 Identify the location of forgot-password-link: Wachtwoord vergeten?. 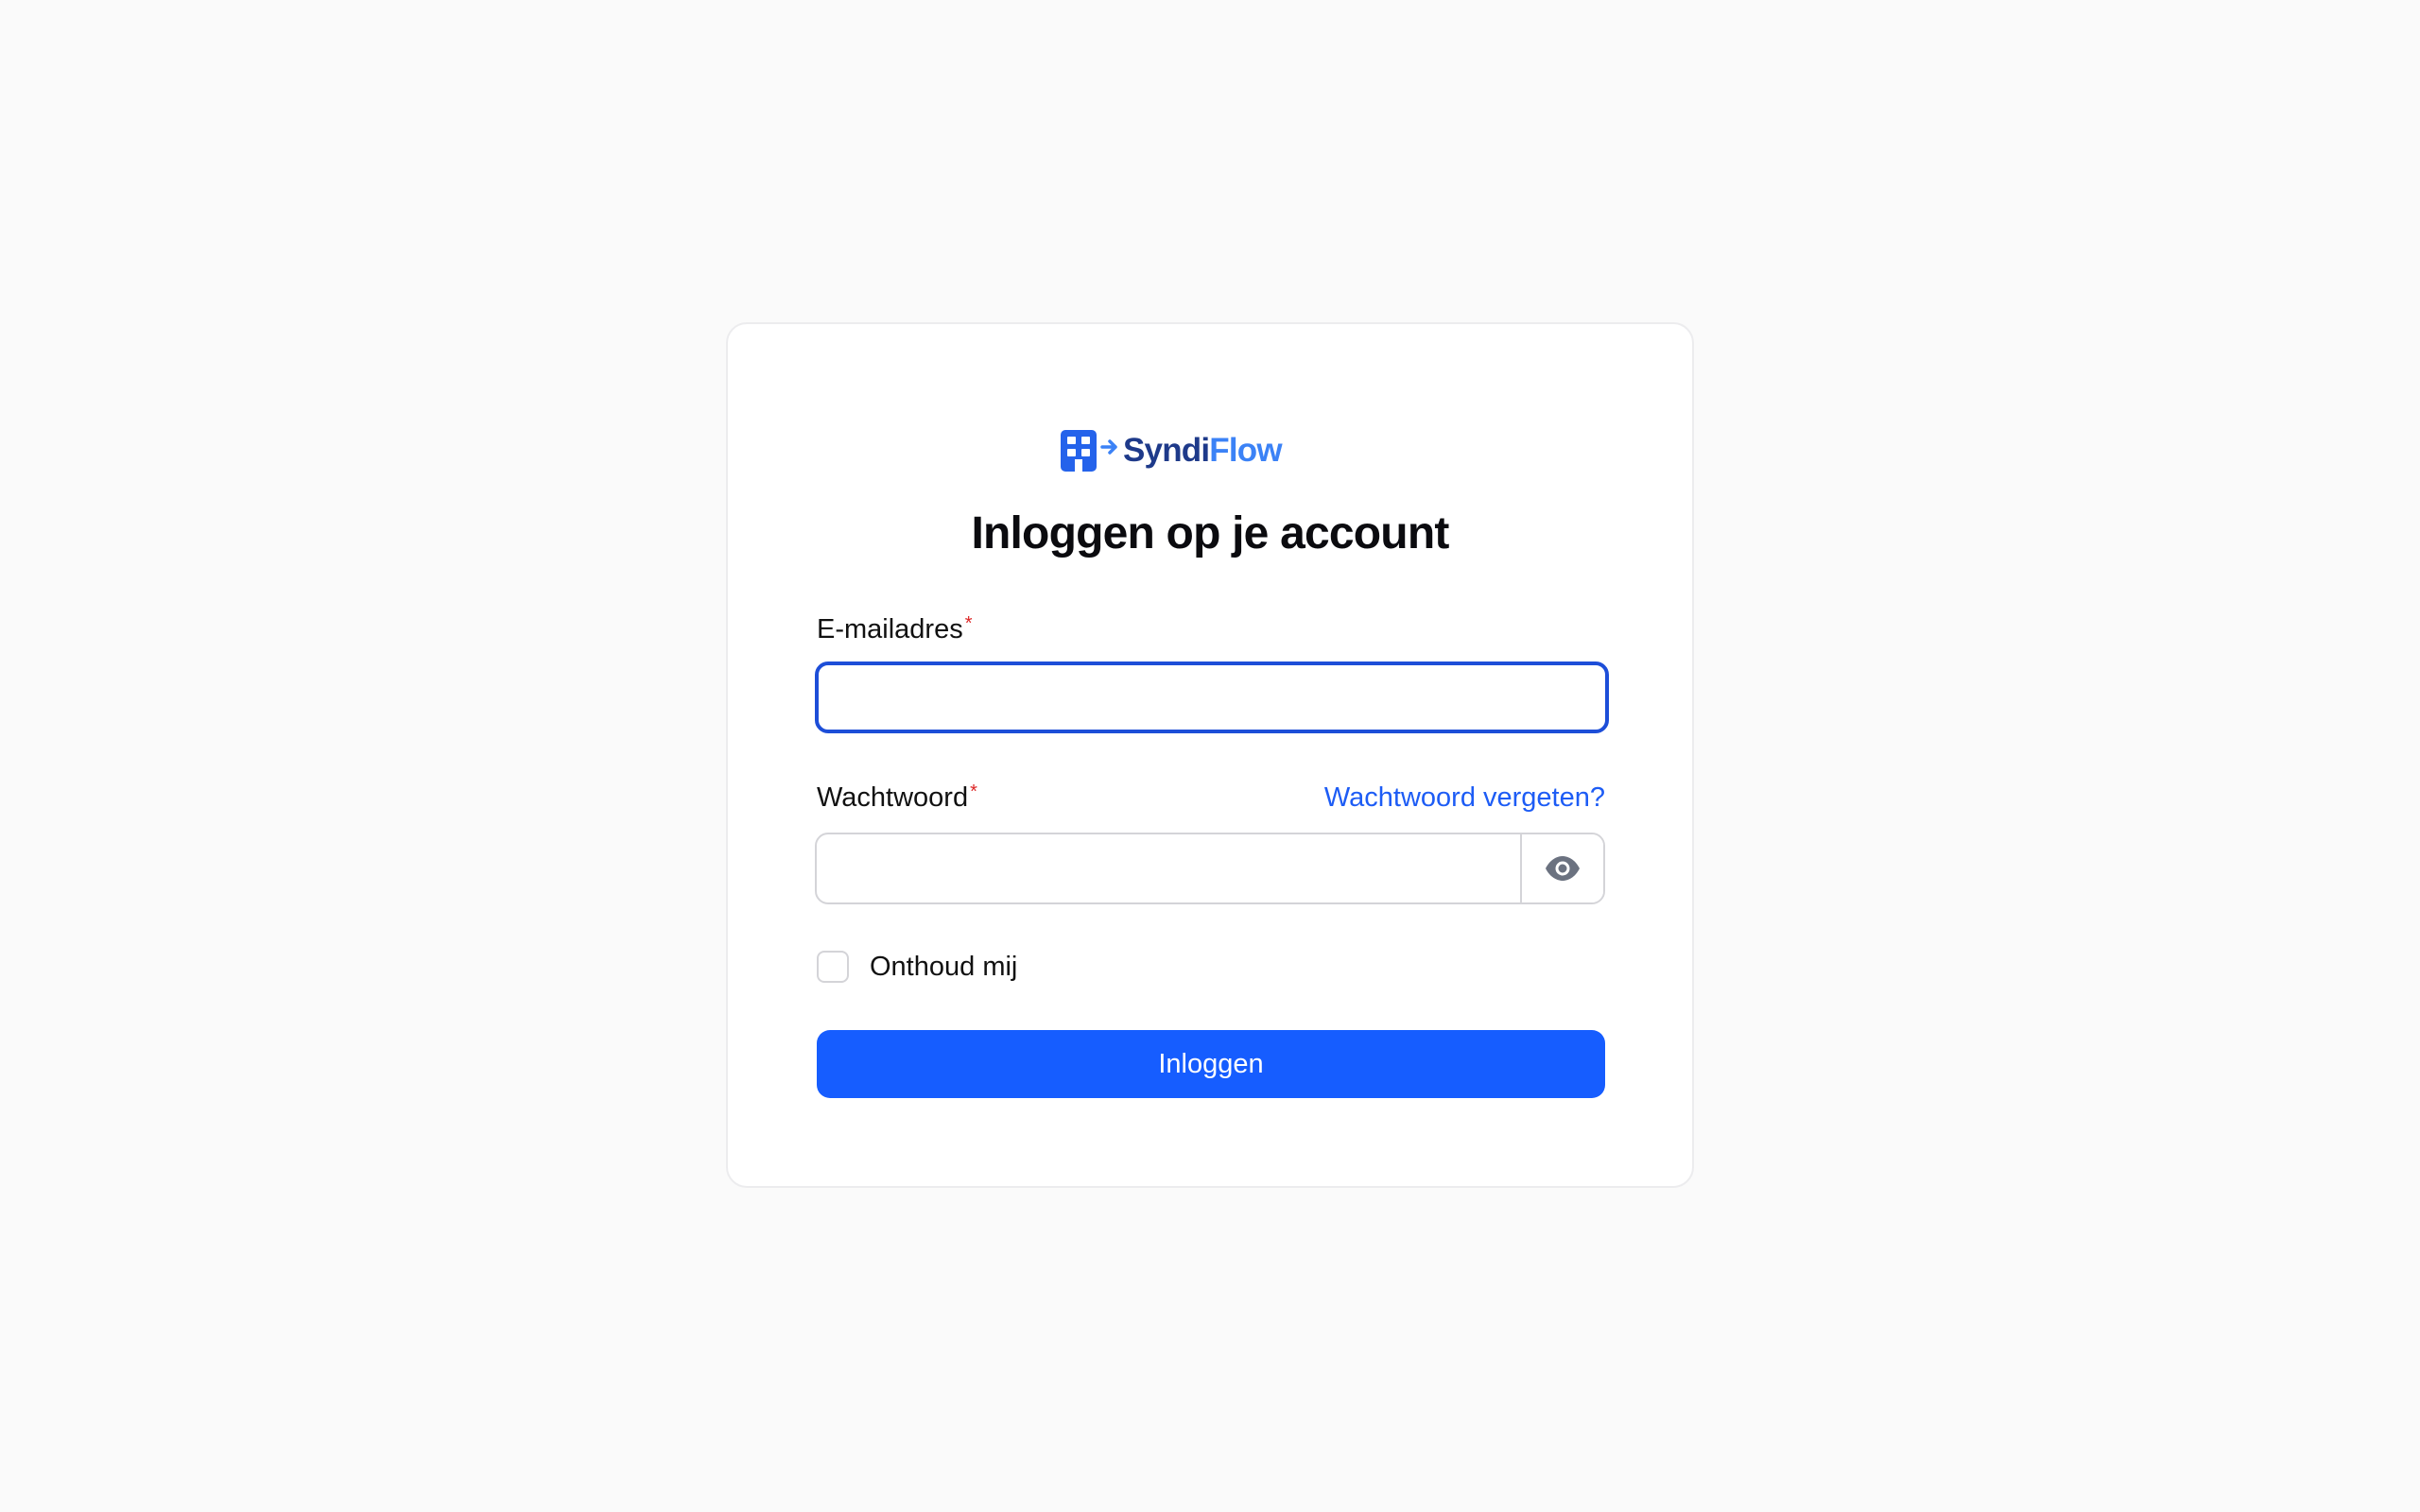
(1464, 798).